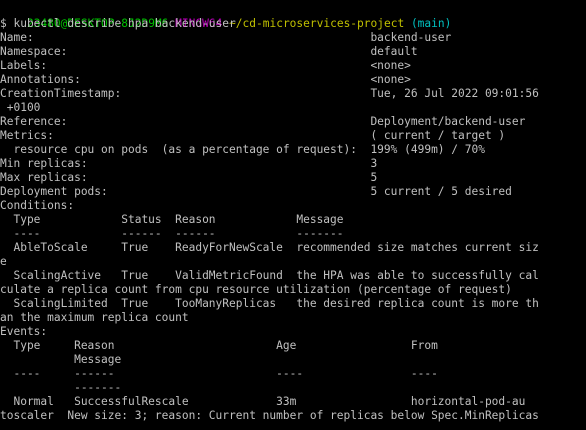 This screenshot has width=586, height=430. What do you see at coordinates (20, 107) in the screenshot?
I see `output-line: +0100` at bounding box center [20, 107].